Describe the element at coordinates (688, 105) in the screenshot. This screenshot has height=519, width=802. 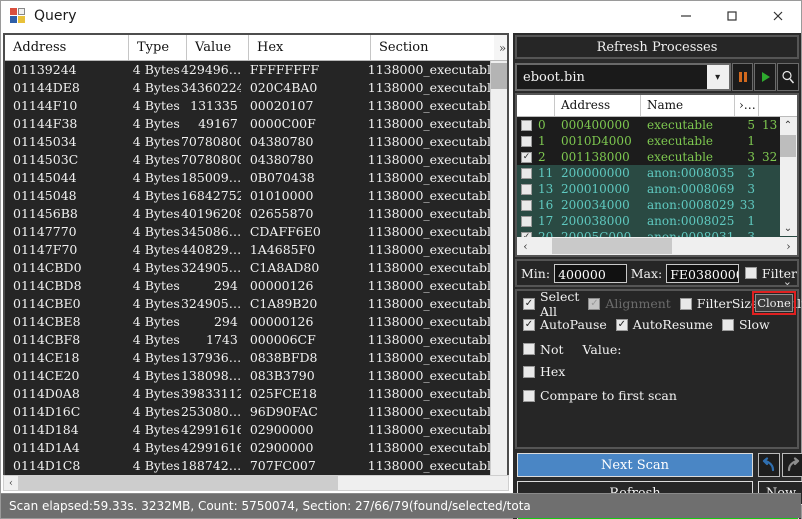
I see `pl-column-name: Name` at that location.